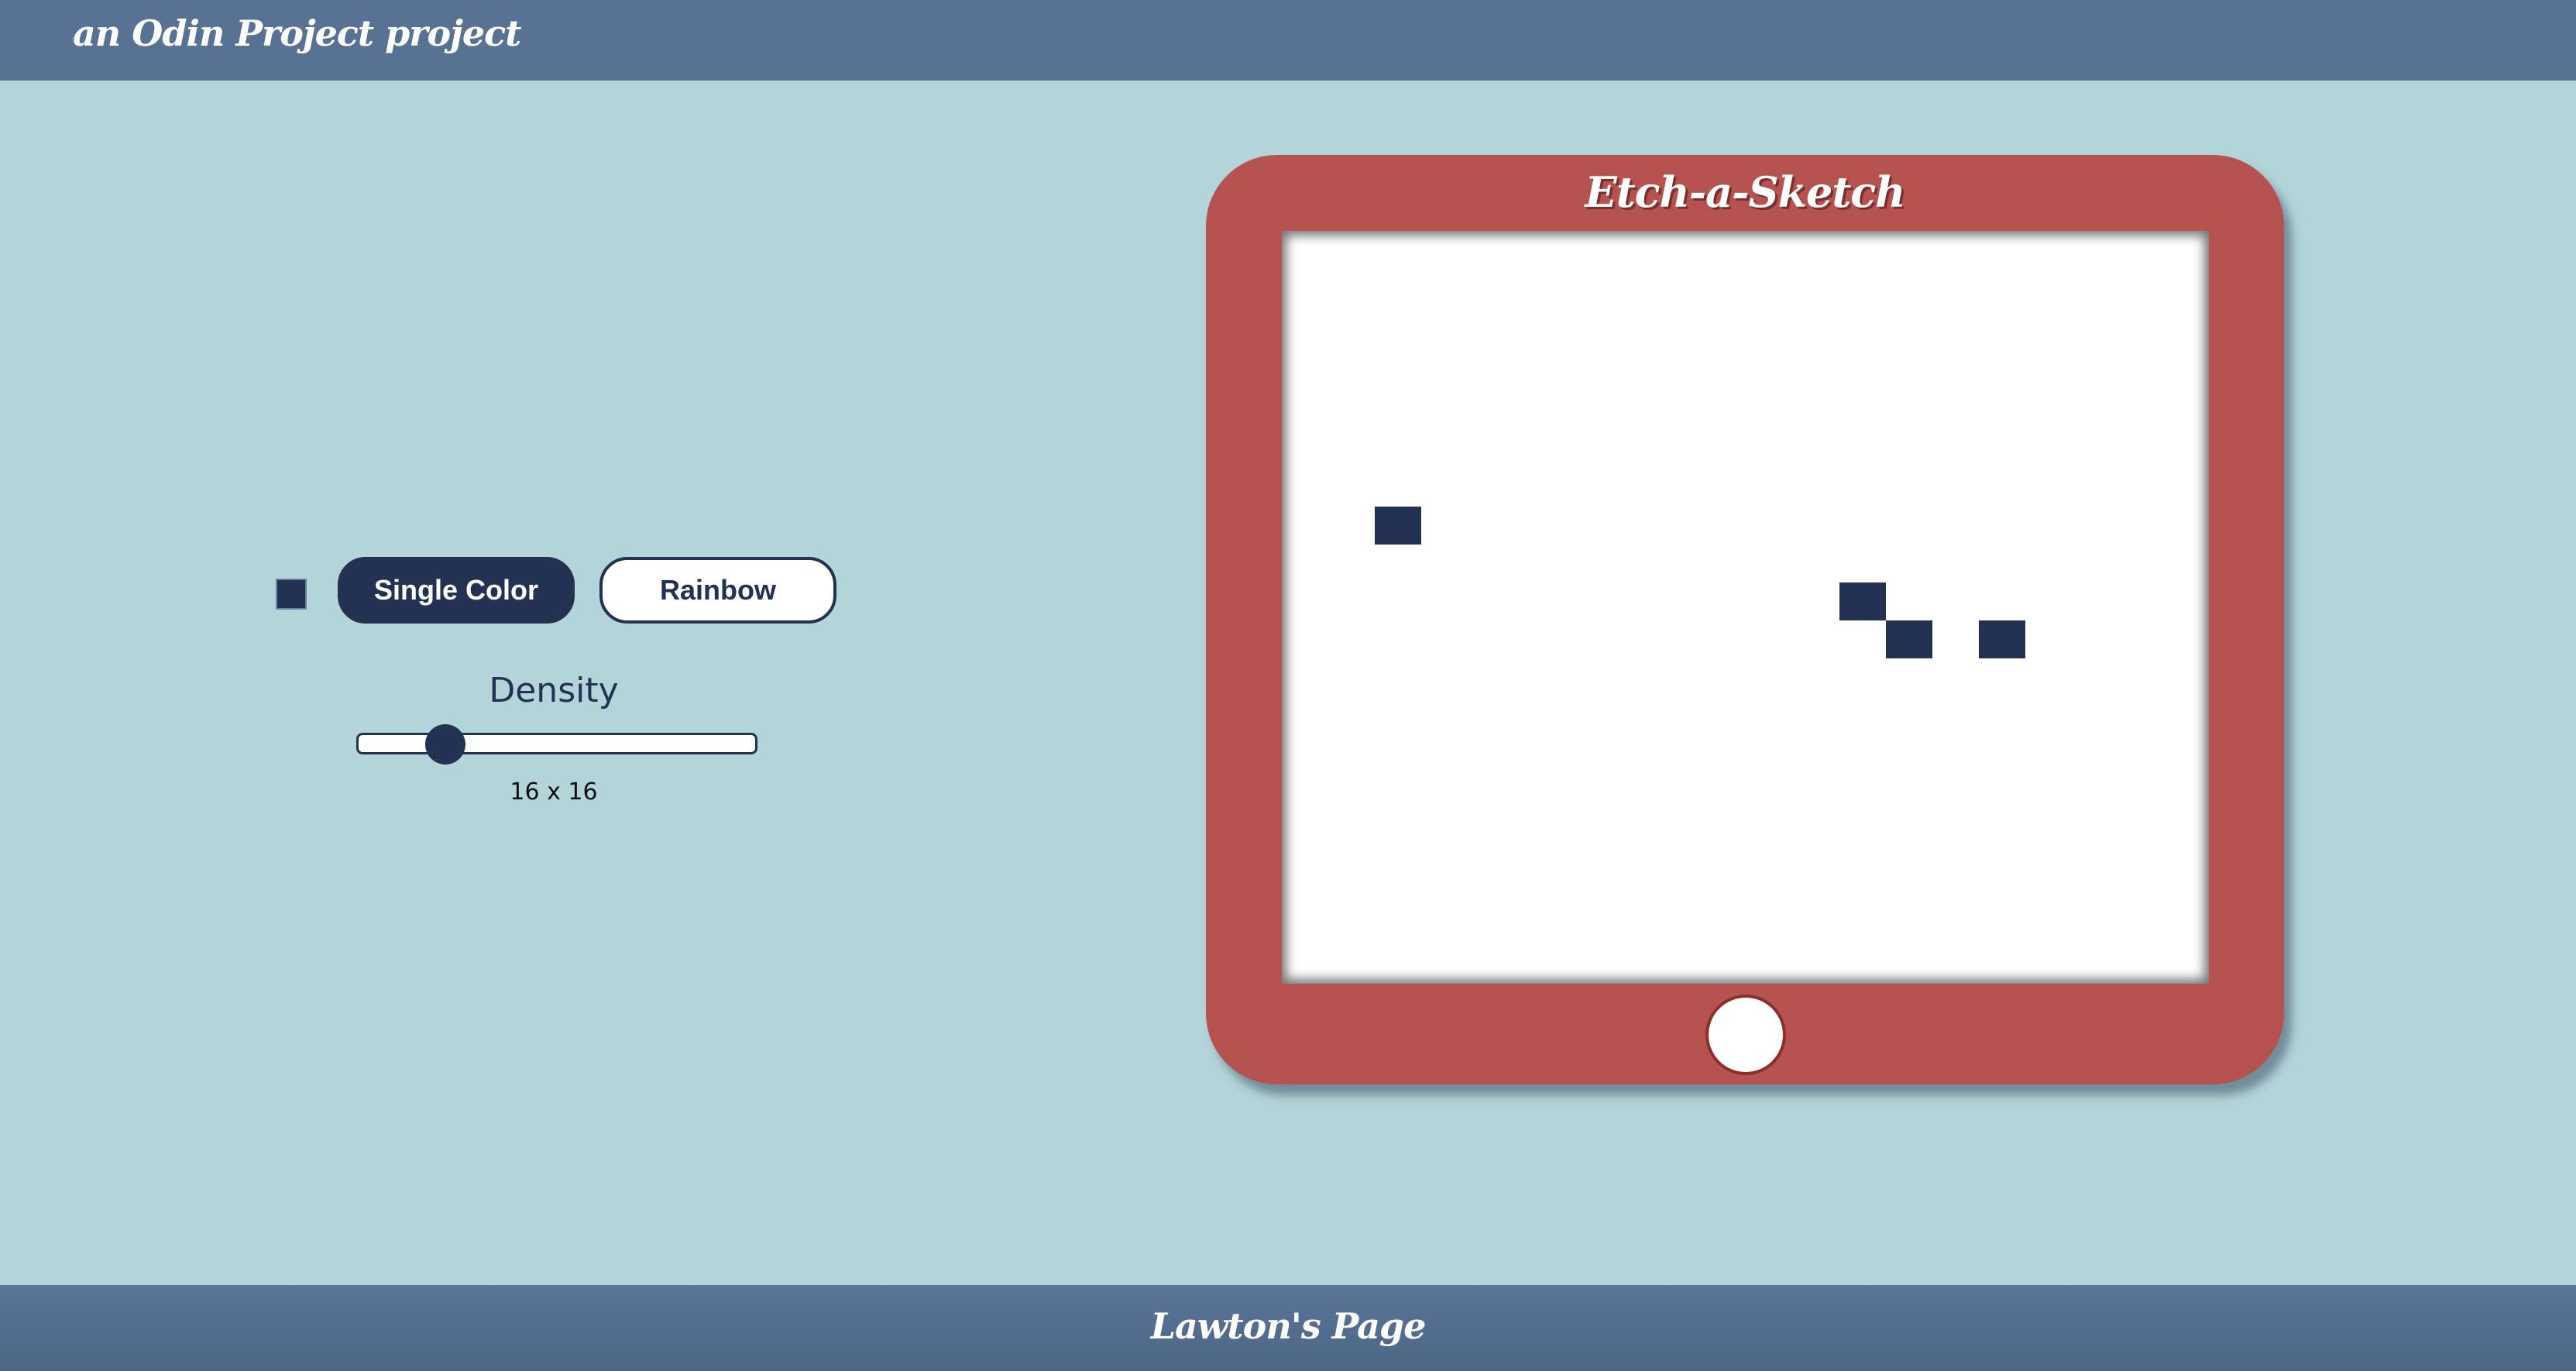  I want to click on density-label: Density, so click(554, 690).